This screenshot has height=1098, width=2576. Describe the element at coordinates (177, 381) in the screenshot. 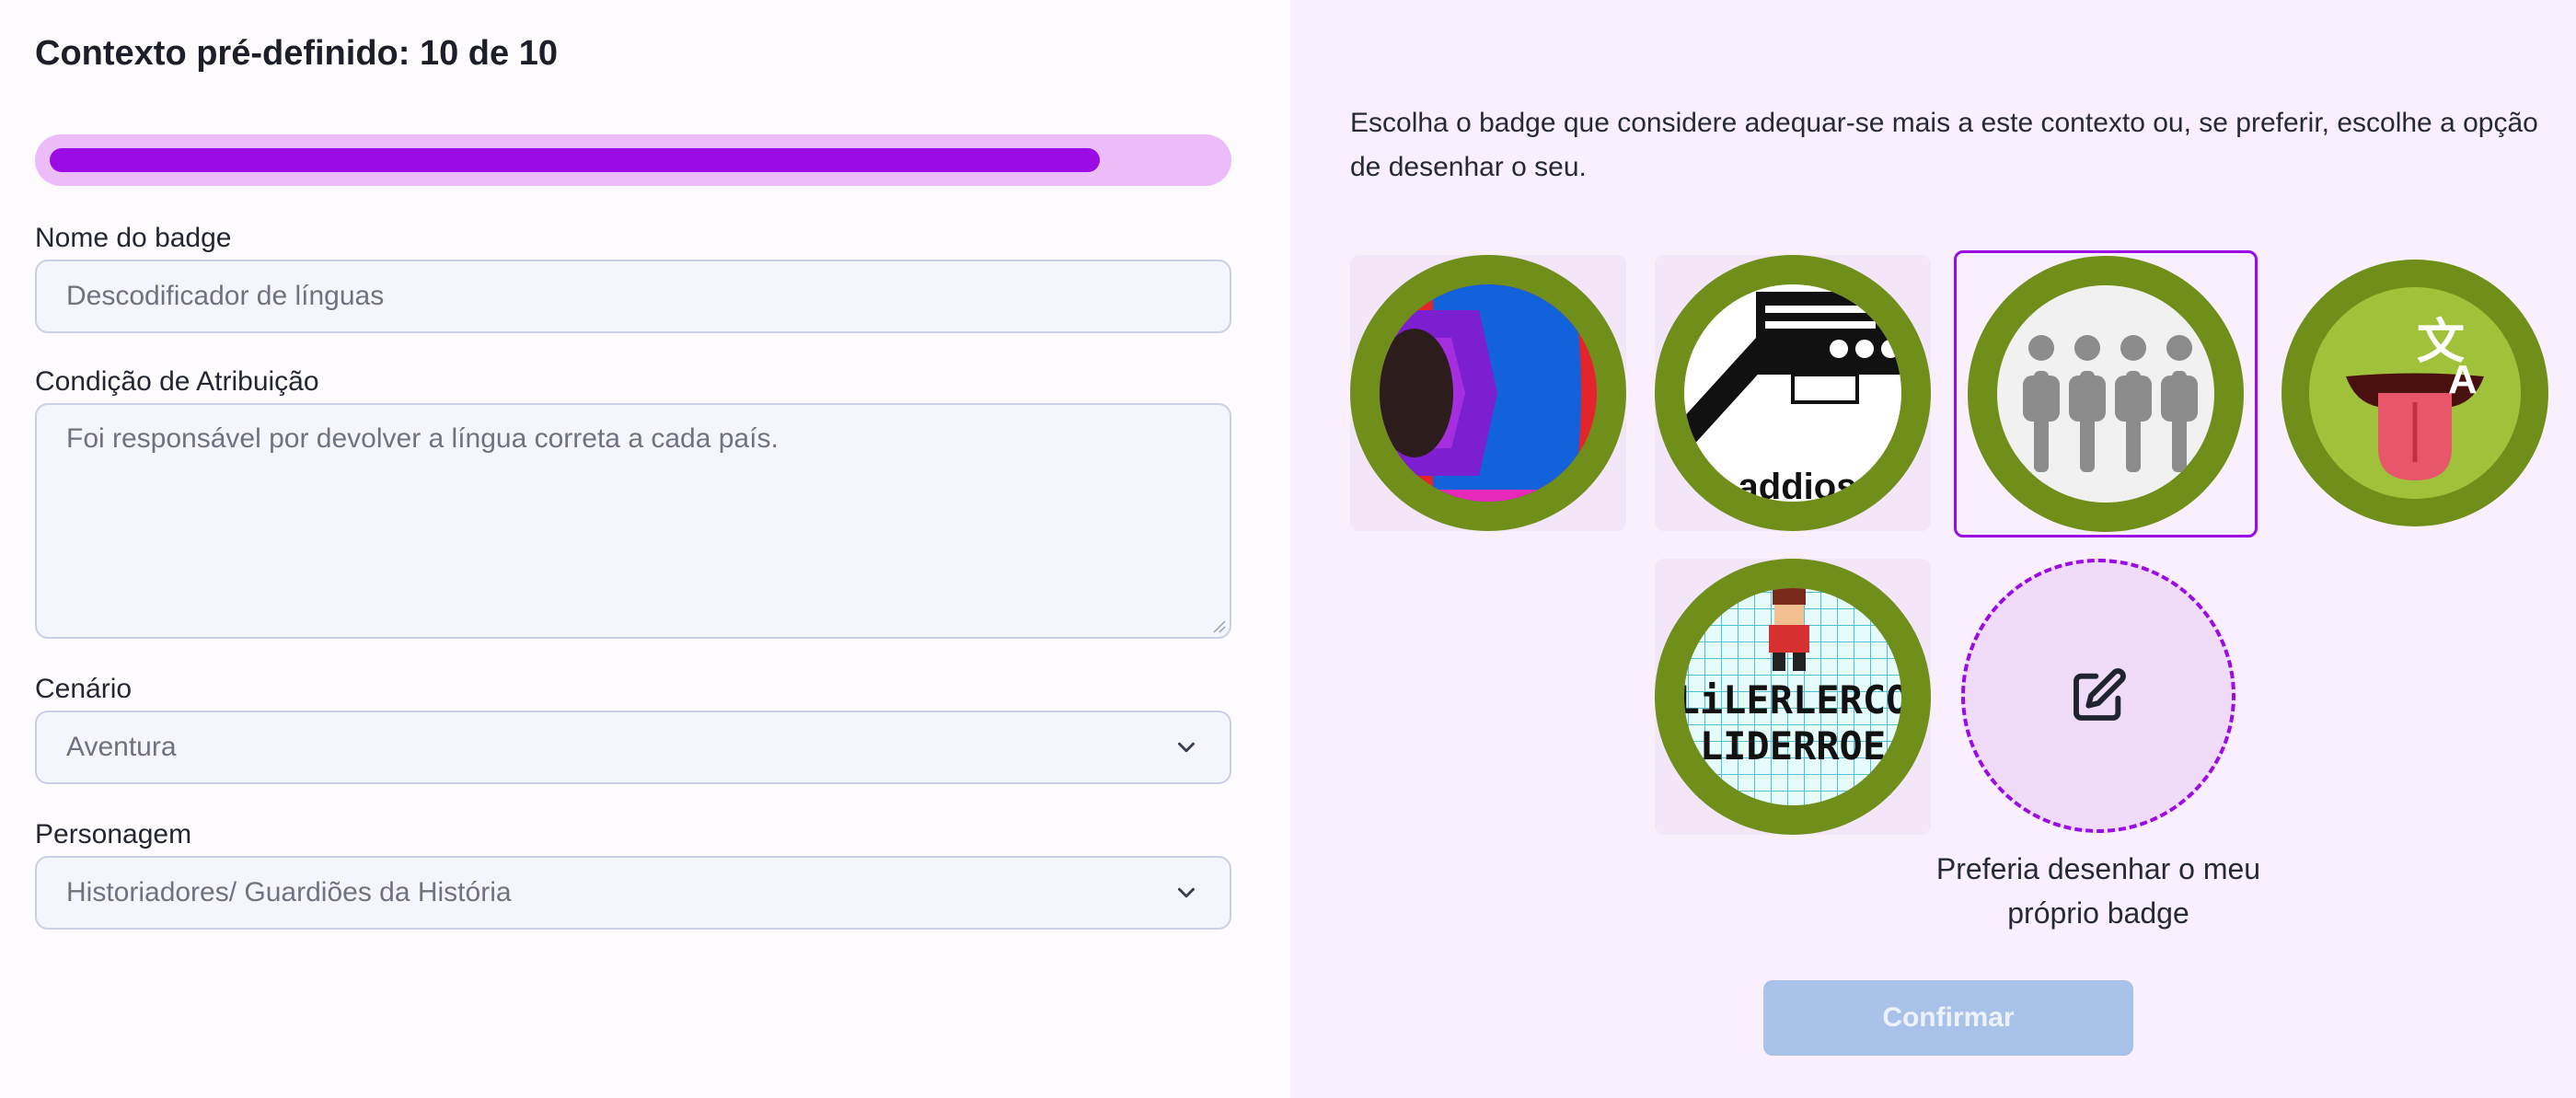

I see `condition-label: Condição de Atribuição` at that location.